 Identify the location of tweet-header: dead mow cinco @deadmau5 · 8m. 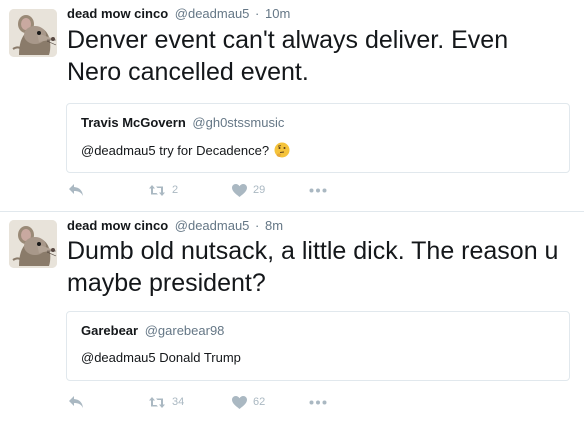
(175, 225).